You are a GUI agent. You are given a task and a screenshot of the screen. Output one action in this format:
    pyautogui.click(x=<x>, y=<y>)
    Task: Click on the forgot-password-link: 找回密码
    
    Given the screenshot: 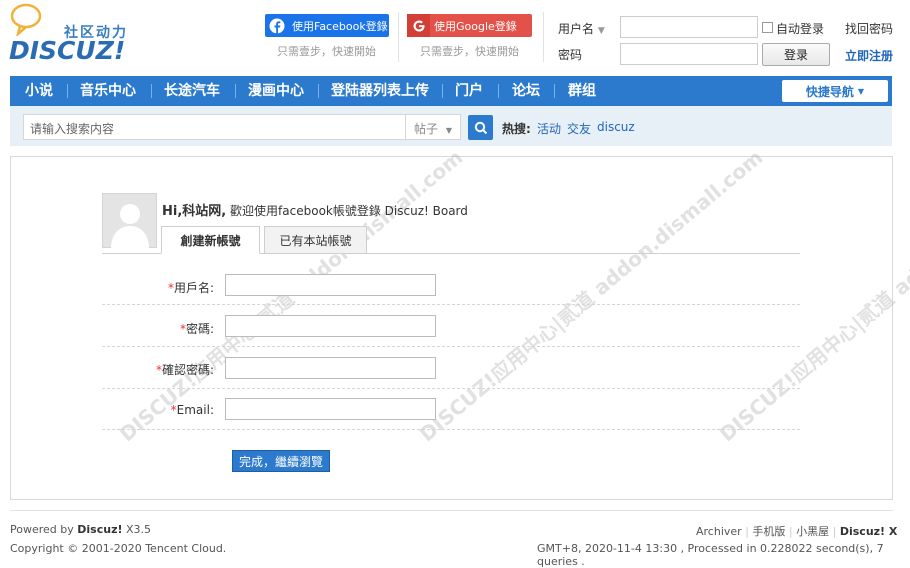 What is the action you would take?
    pyautogui.click(x=869, y=28)
    